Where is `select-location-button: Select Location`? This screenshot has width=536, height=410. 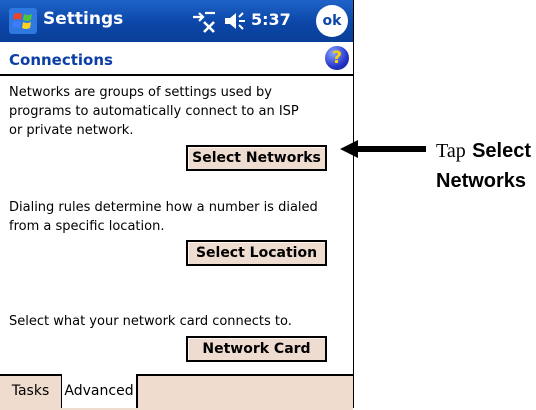
select-location-button: Select Location is located at coordinates (256, 253).